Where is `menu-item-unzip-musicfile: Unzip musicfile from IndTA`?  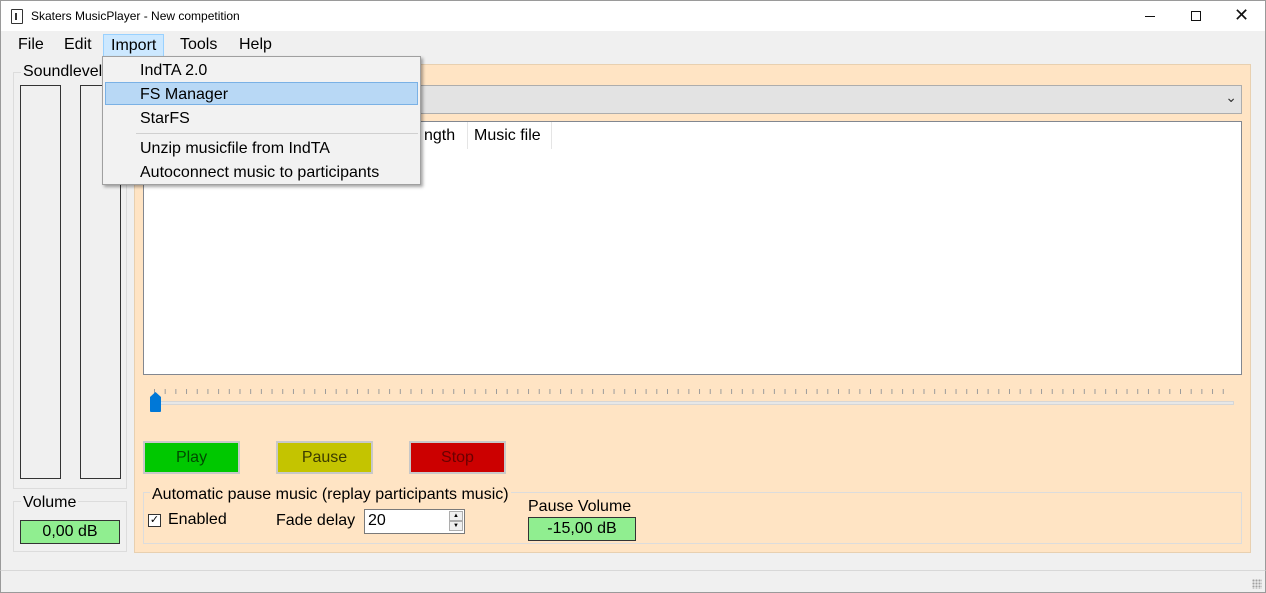 menu-item-unzip-musicfile: Unzip musicfile from IndTA is located at coordinates (261, 147).